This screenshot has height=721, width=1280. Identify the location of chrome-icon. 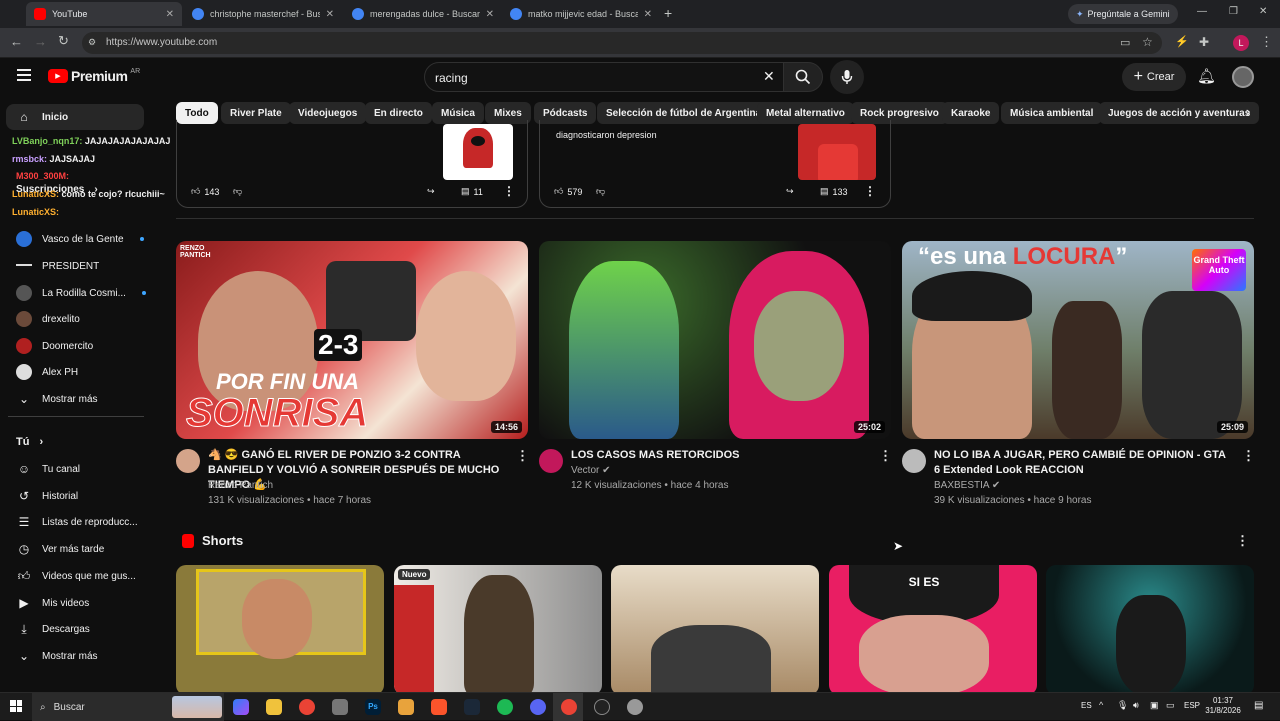
(307, 707).